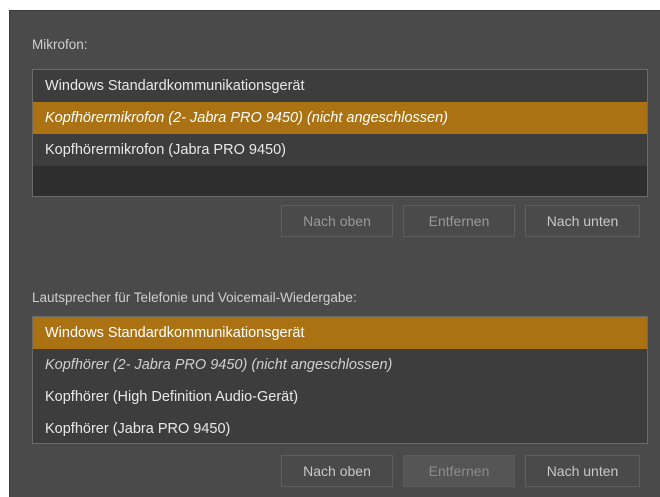 This screenshot has width=660, height=497. Describe the element at coordinates (60, 44) in the screenshot. I see `microphone-label: Mikrofon:` at that location.